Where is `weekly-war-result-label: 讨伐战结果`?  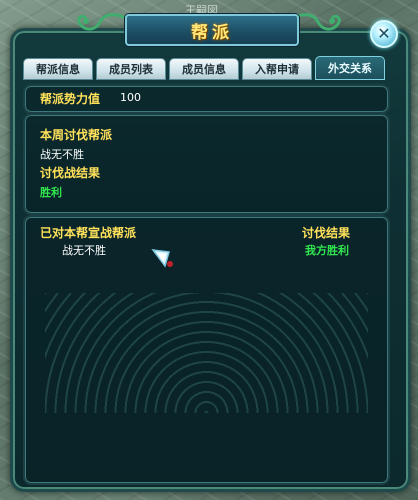 weekly-war-result-label: 讨伐战结果 is located at coordinates (70, 173).